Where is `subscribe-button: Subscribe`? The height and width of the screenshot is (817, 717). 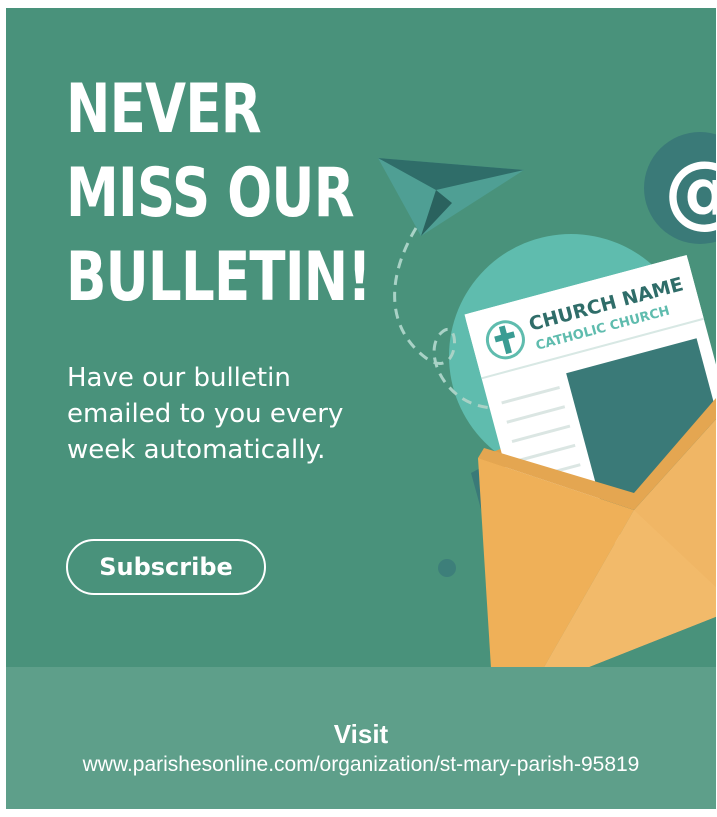
subscribe-button: Subscribe is located at coordinates (166, 567).